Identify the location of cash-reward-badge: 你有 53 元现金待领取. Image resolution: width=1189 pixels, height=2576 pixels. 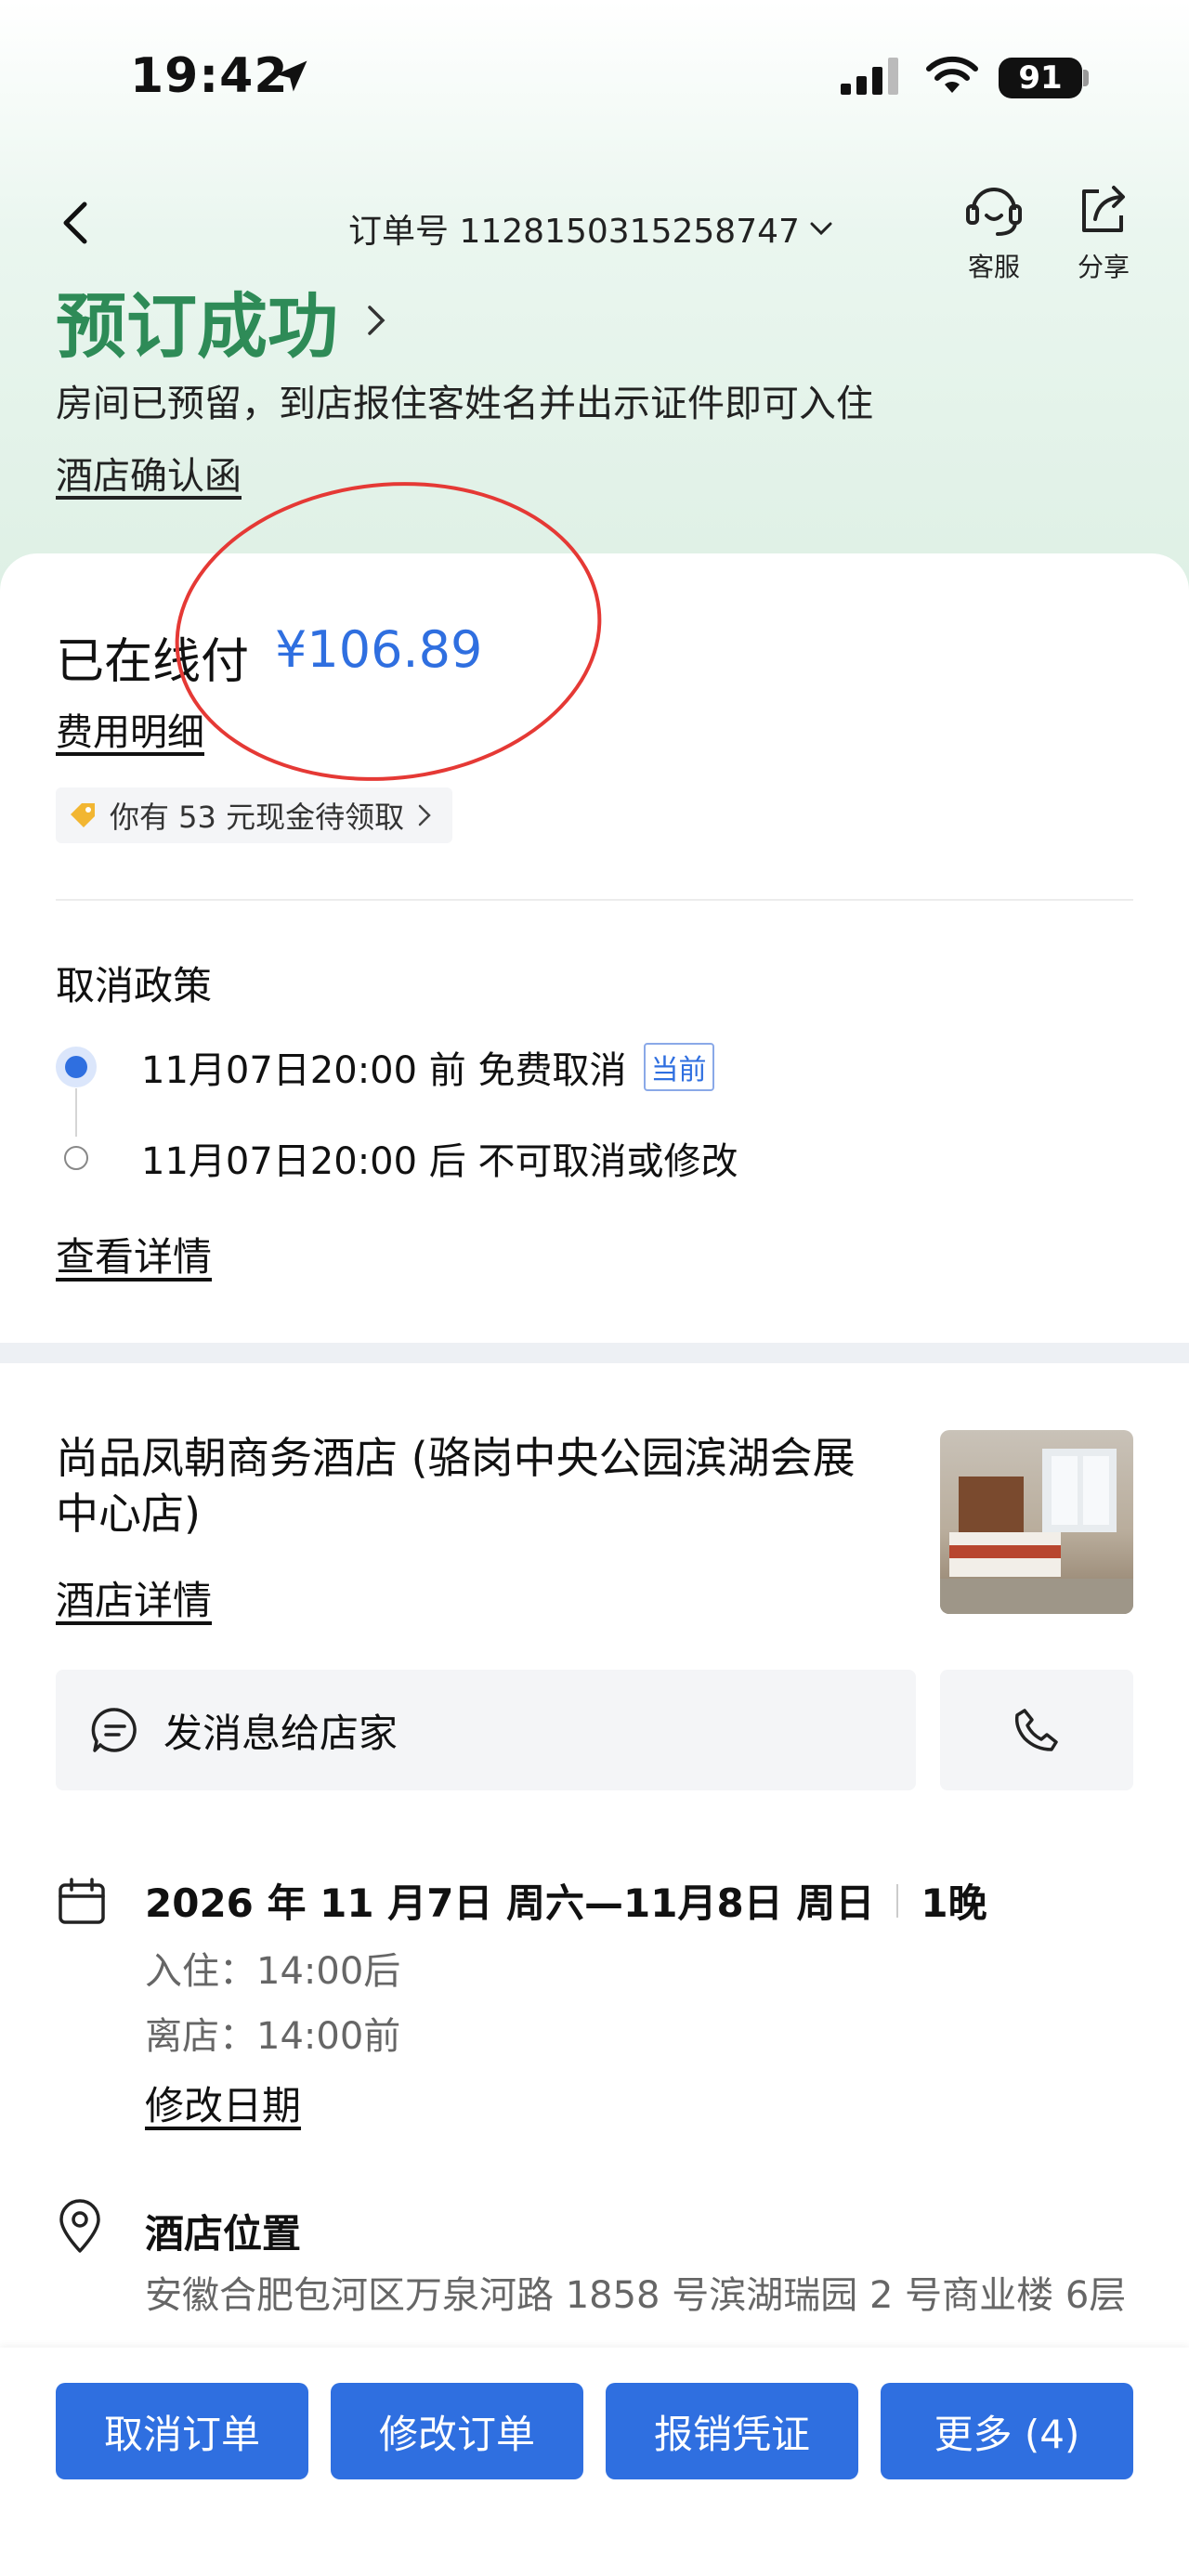
(255, 815).